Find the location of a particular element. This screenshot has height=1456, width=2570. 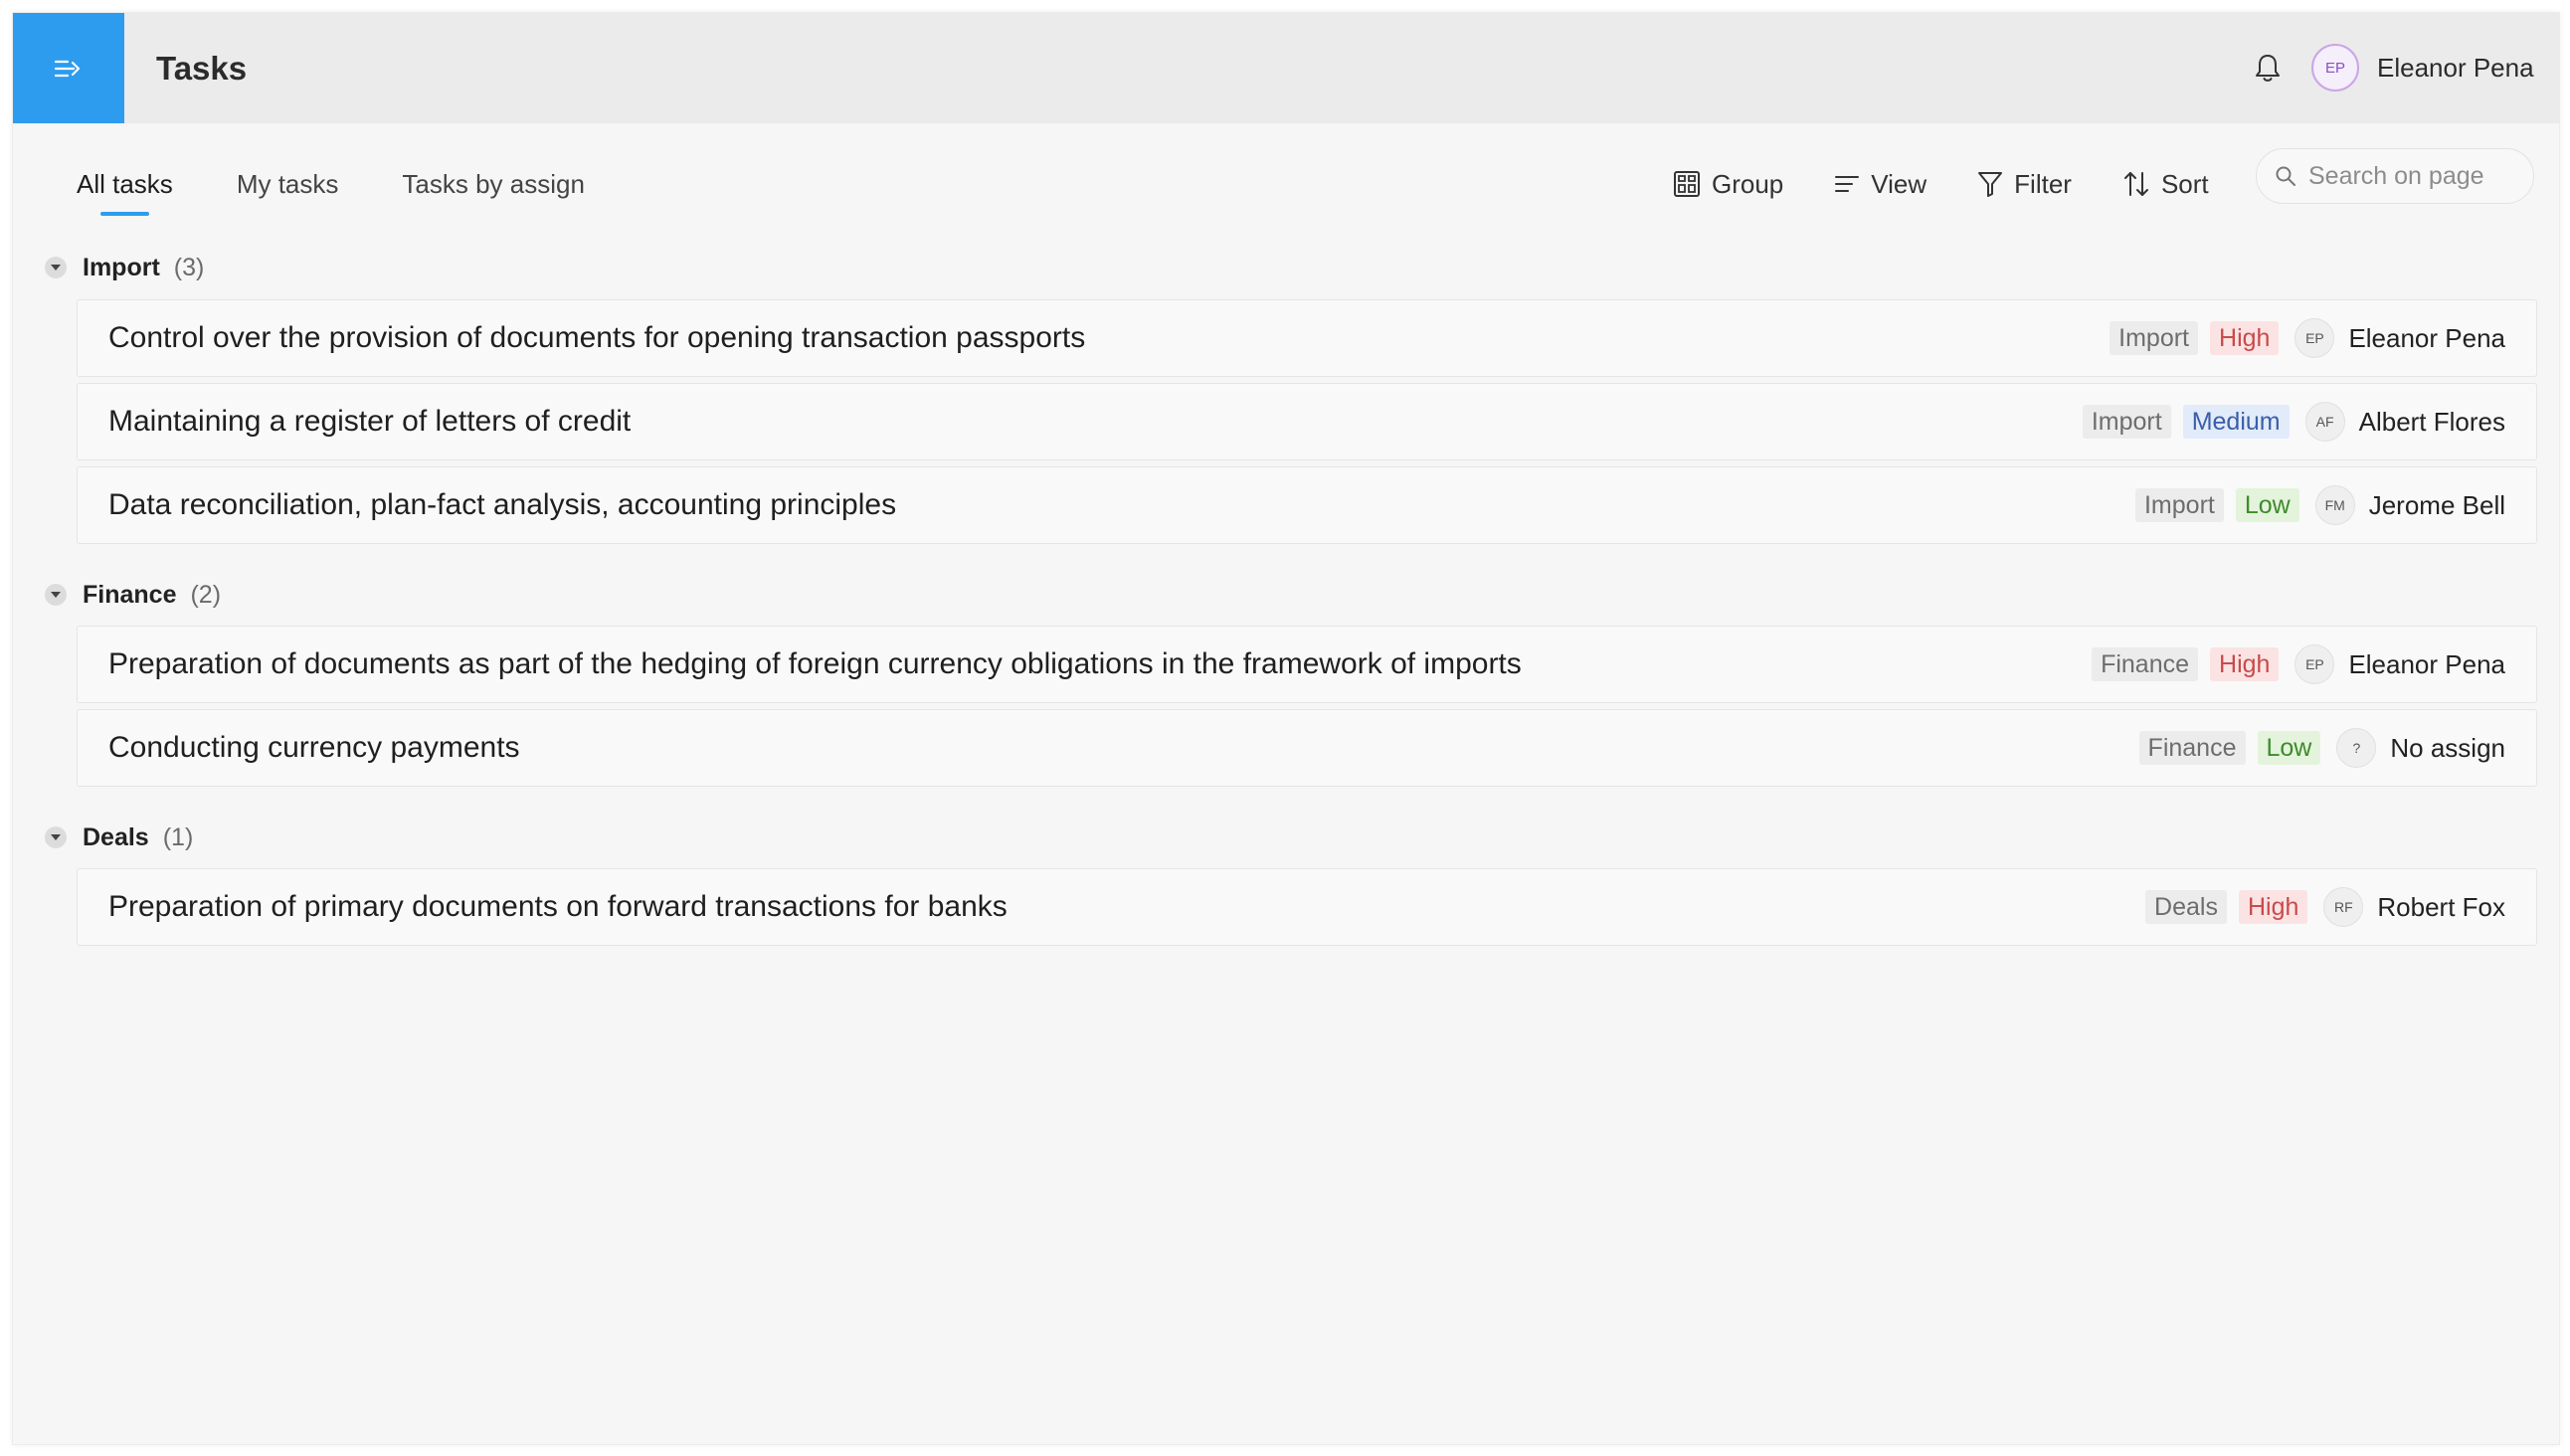

expand-menu-icon is located at coordinates (67, 68).